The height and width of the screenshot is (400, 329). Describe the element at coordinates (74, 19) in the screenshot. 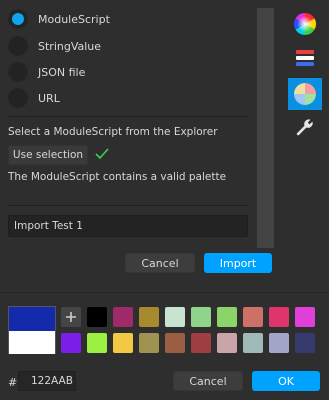

I see `radio-label: ModuleScript` at that location.